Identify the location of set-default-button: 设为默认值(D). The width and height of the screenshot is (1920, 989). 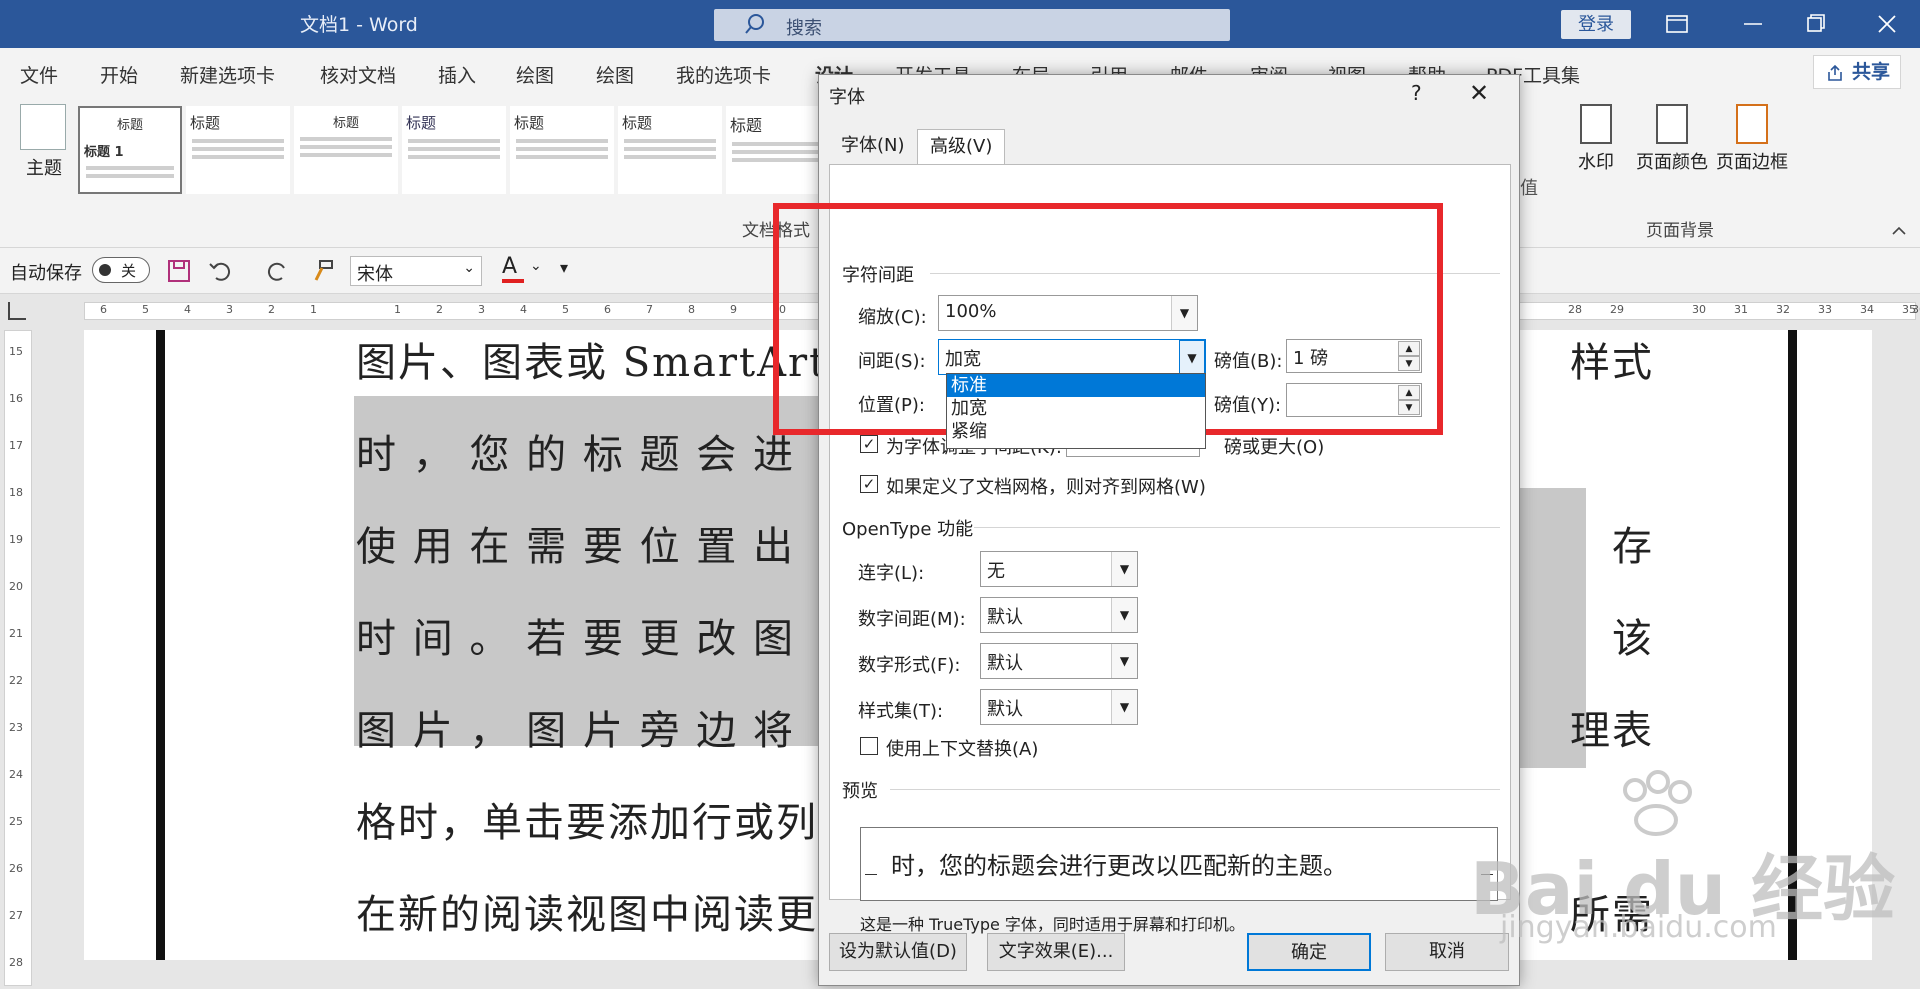
(898, 952).